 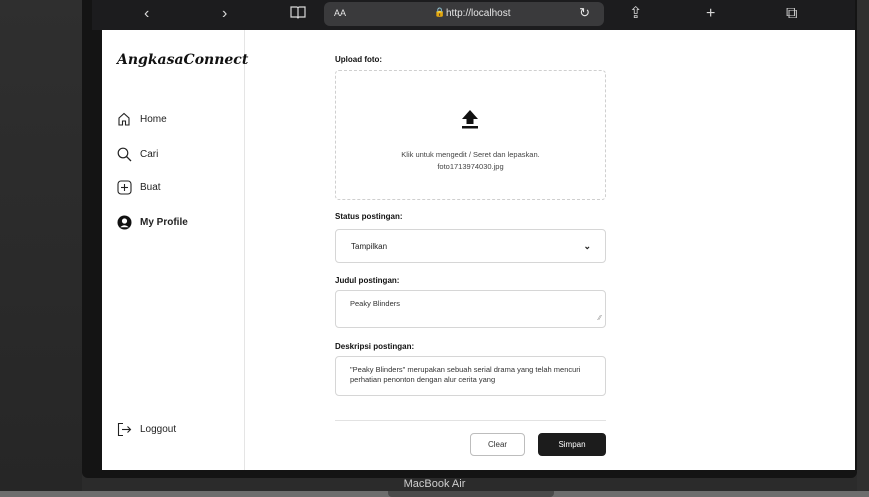 I want to click on clear-button: Clear, so click(x=497, y=444).